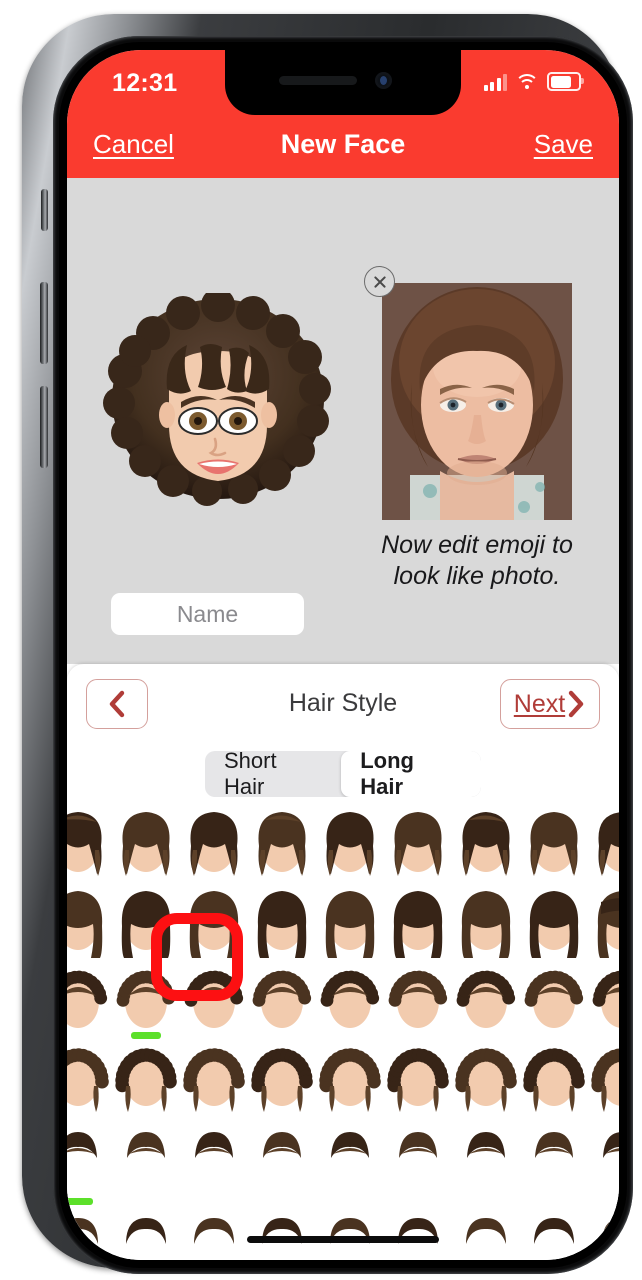 This screenshot has height=1280, width=642. I want to click on reference-photo, so click(477, 401).